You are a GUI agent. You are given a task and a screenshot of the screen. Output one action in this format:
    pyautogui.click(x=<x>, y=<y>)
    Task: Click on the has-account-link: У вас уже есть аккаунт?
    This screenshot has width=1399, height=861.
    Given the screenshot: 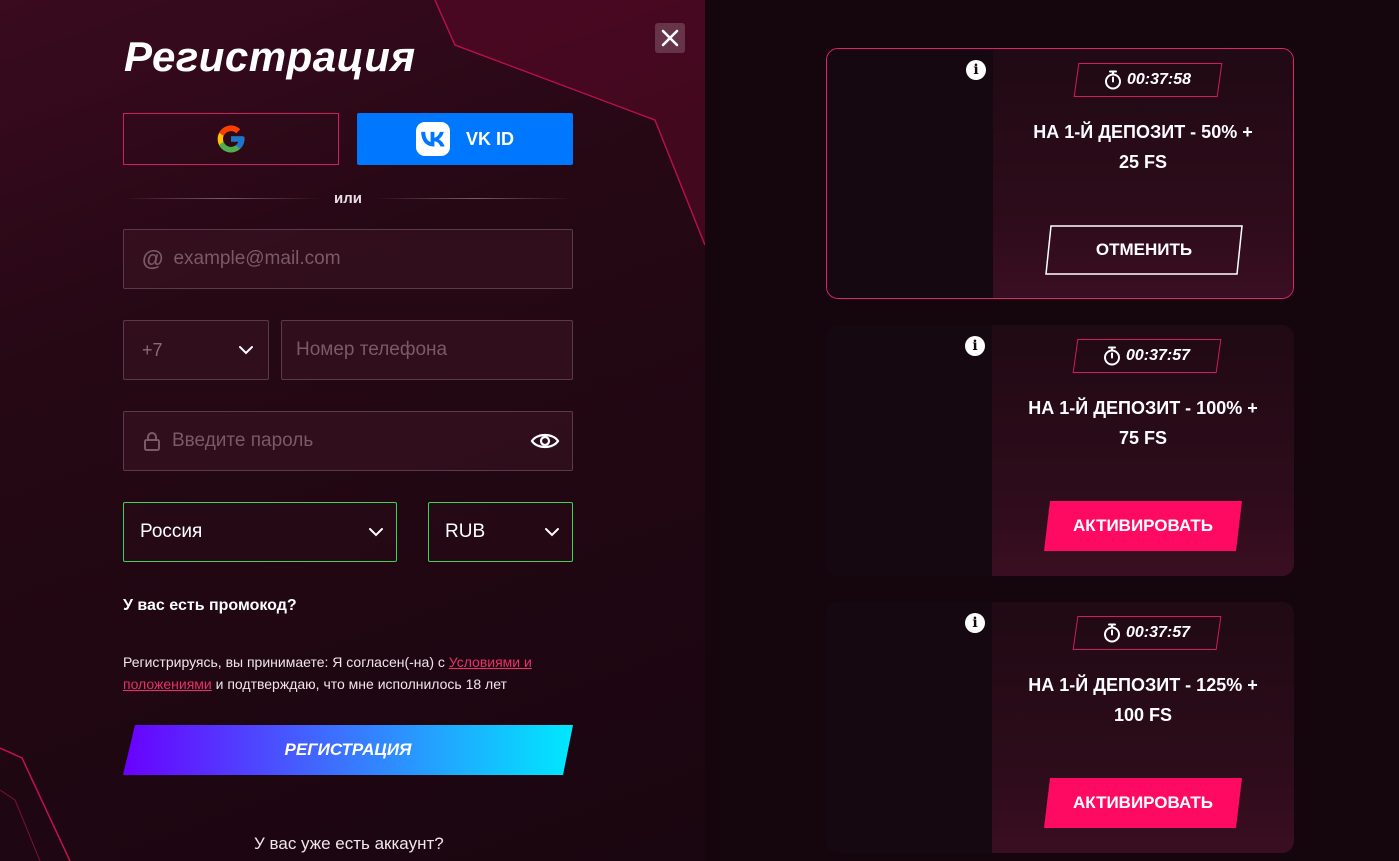 What is the action you would take?
    pyautogui.click(x=349, y=844)
    